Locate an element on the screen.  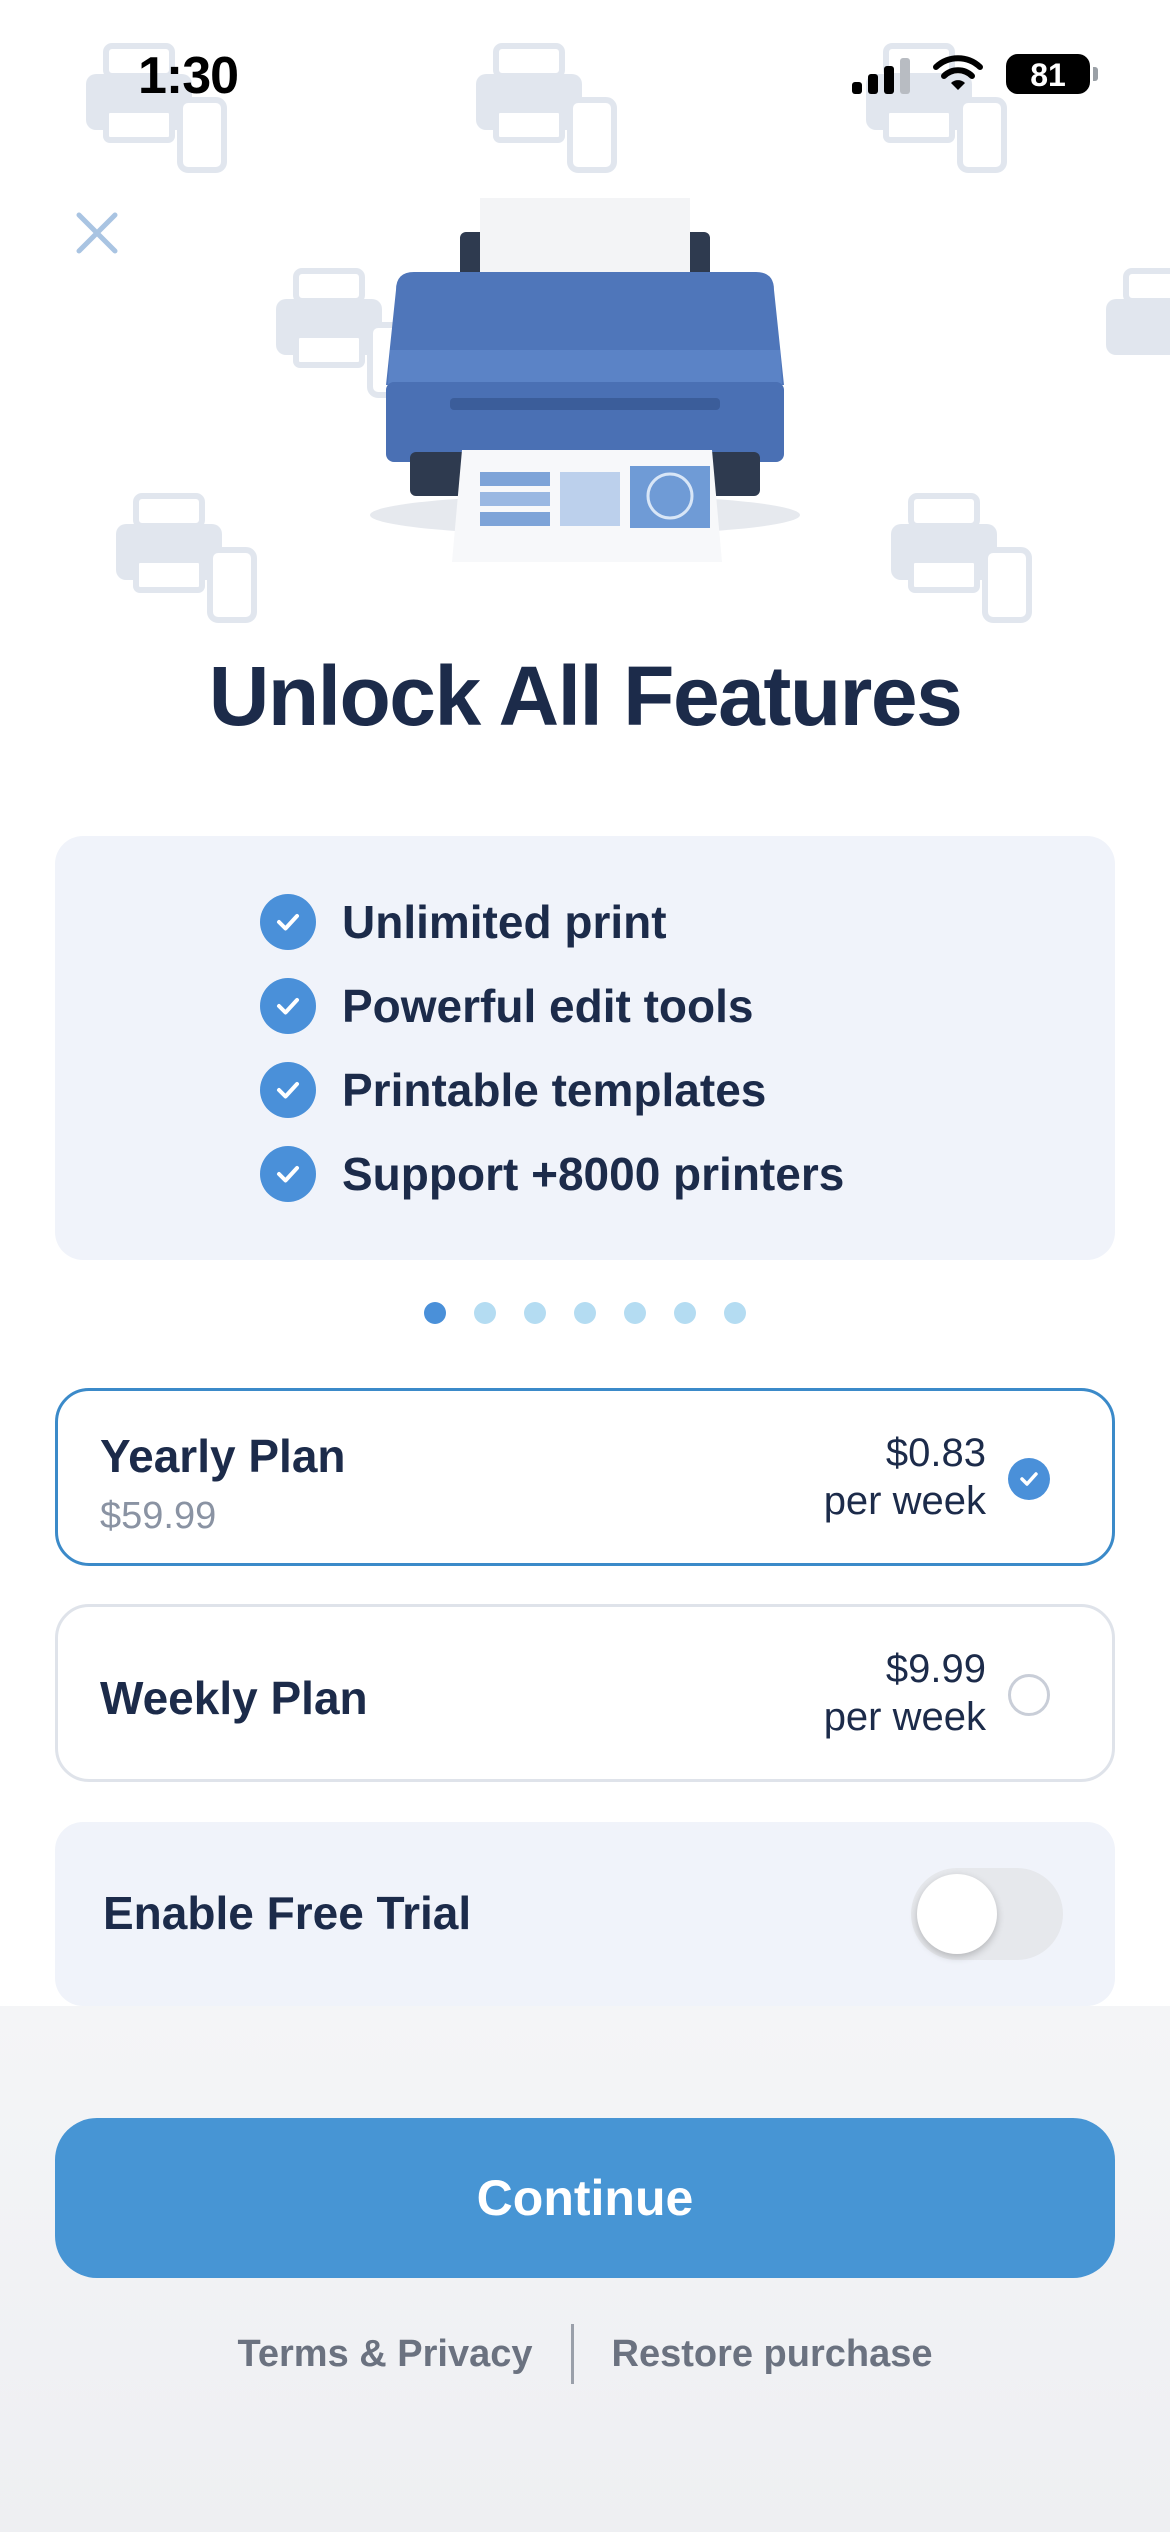
plan-name: Weekly Plan is located at coordinates (234, 1698).